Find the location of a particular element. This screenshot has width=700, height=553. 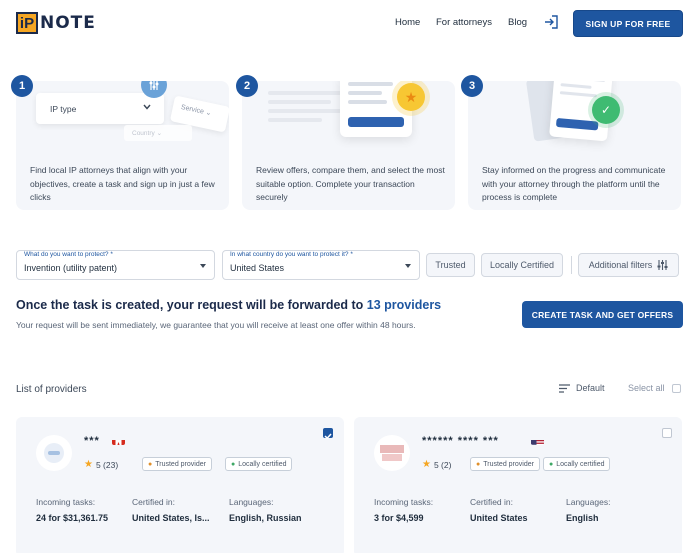

incoming-tasks-value: 3 for $4,599 is located at coordinates (399, 518).